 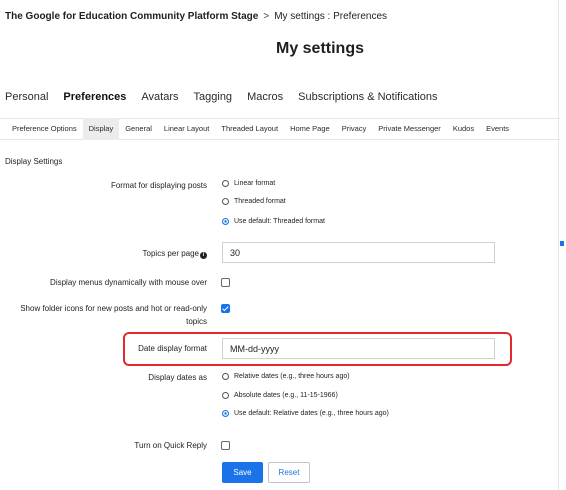 I want to click on format-label: Format for displaying posts, so click(x=158, y=185).